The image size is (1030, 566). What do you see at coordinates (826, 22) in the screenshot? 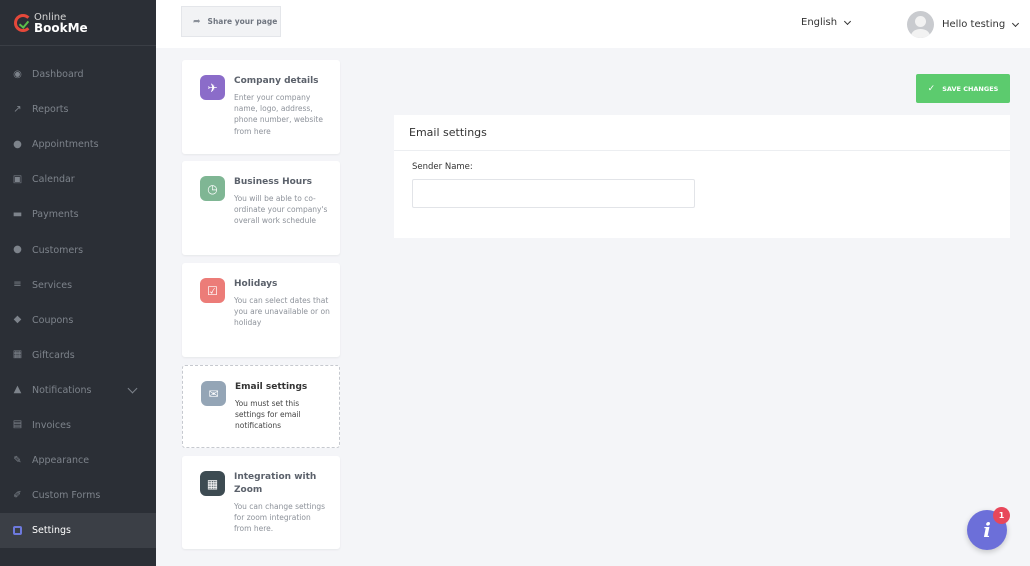
I see `language-selector: English` at bounding box center [826, 22].